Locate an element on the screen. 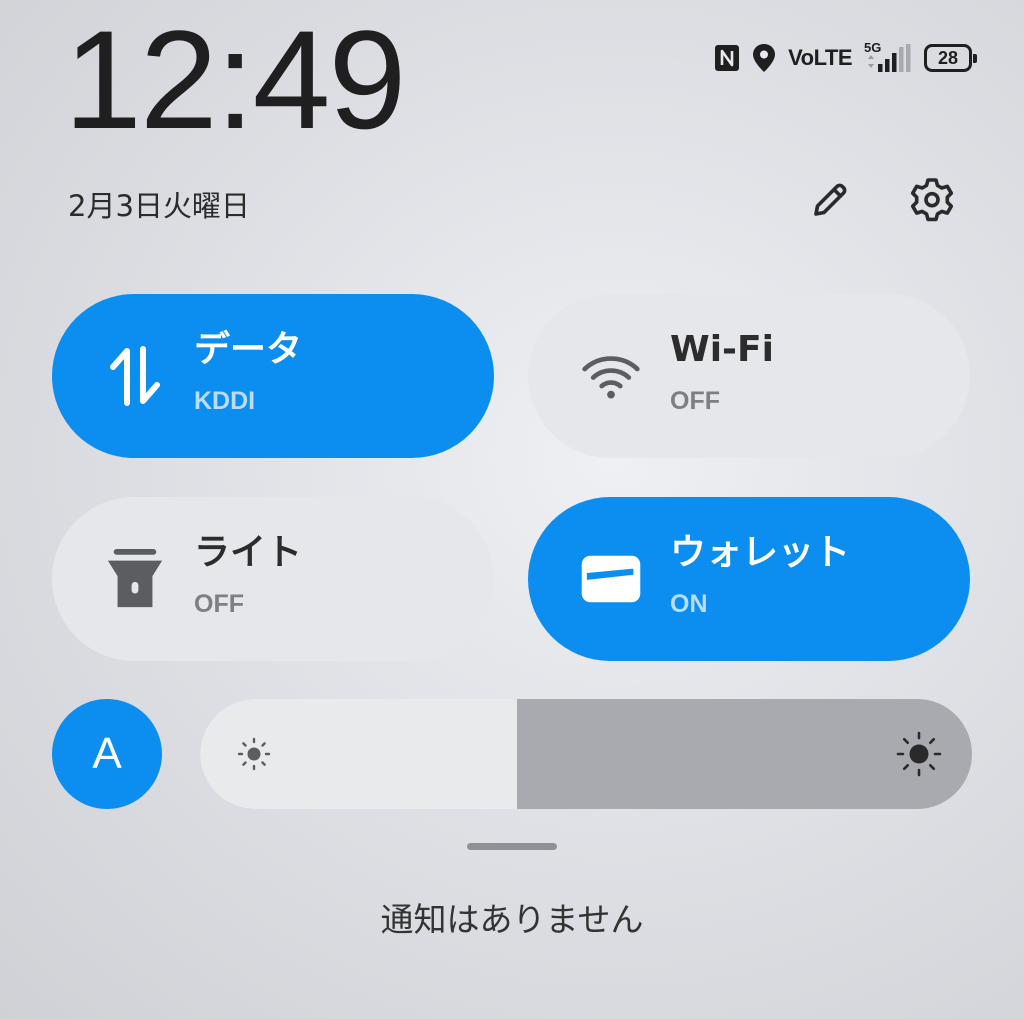 This screenshot has width=1024, height=1019. tile-subtitle: ON is located at coordinates (689, 604).